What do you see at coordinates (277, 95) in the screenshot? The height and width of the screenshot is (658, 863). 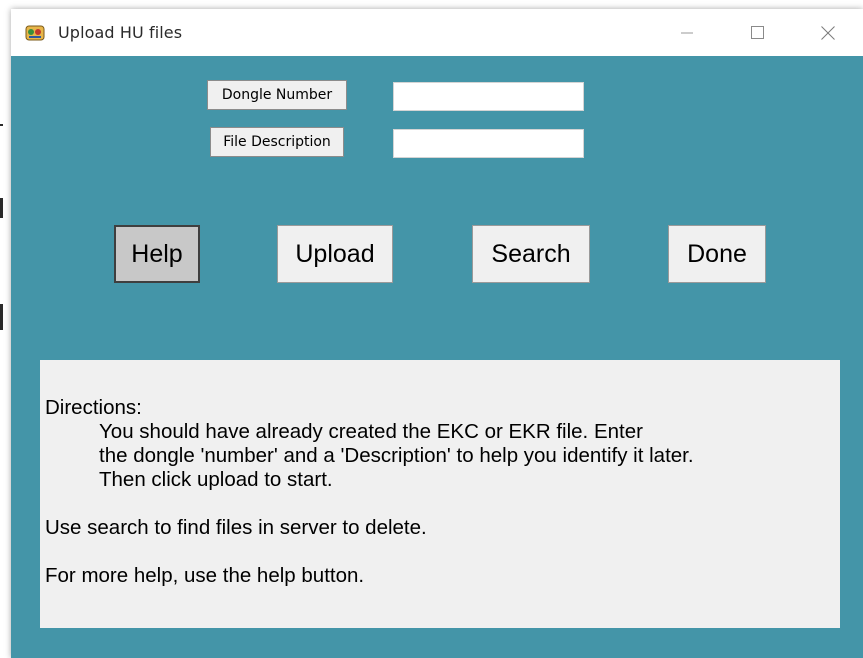 I see `dongle-number-label: Dongle Number` at bounding box center [277, 95].